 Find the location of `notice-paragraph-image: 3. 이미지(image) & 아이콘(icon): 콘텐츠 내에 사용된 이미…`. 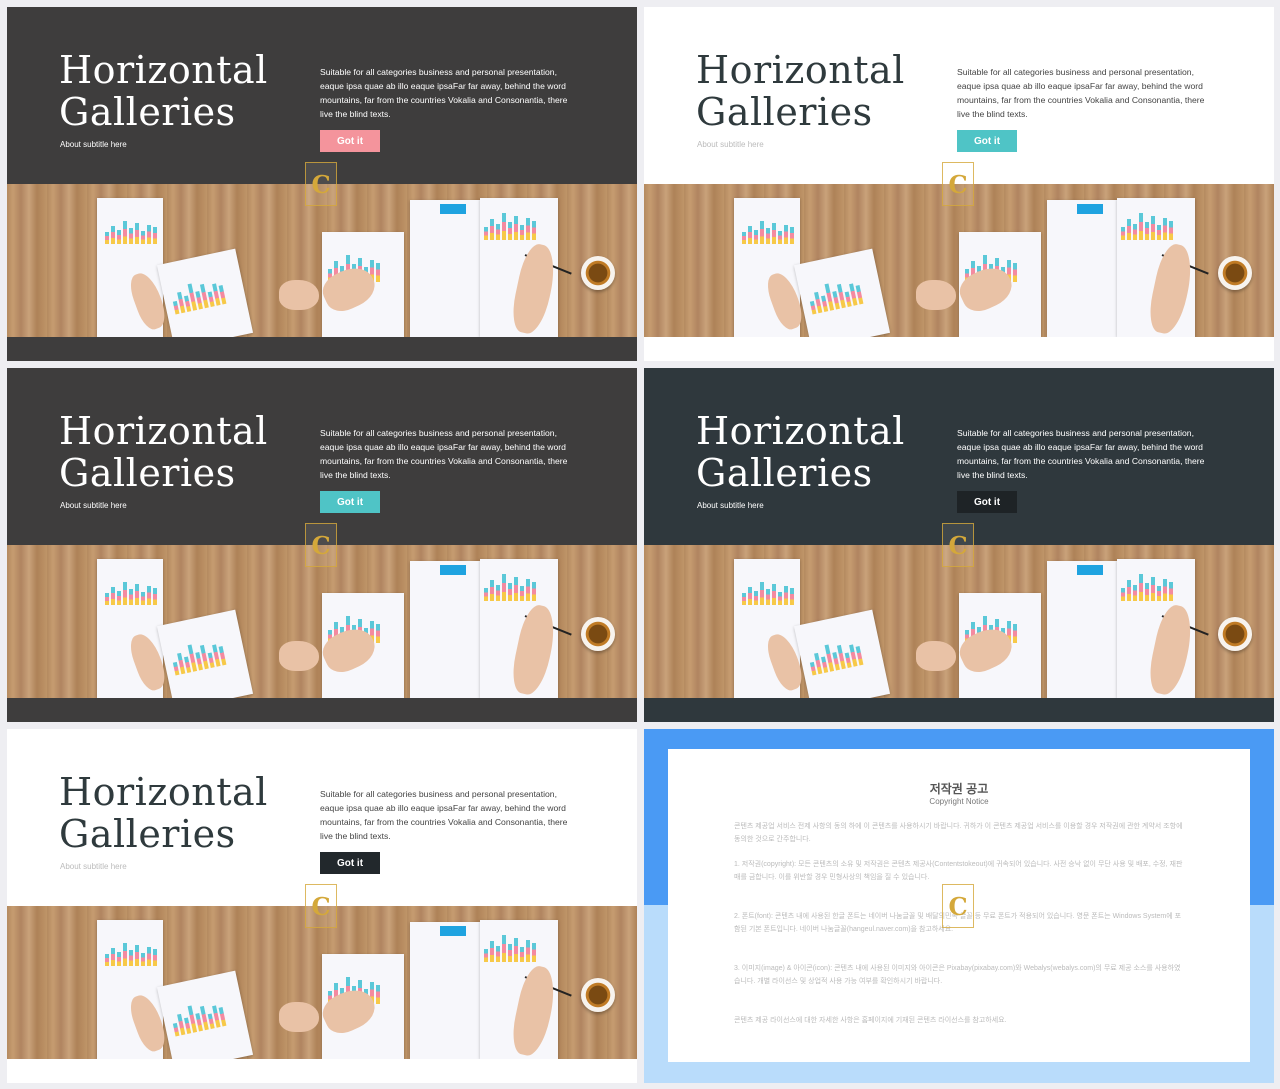

notice-paragraph-image: 3. 이미지(image) & 아이콘(icon): 콘텐츠 내에 사용된 이미… is located at coordinates (957, 975).